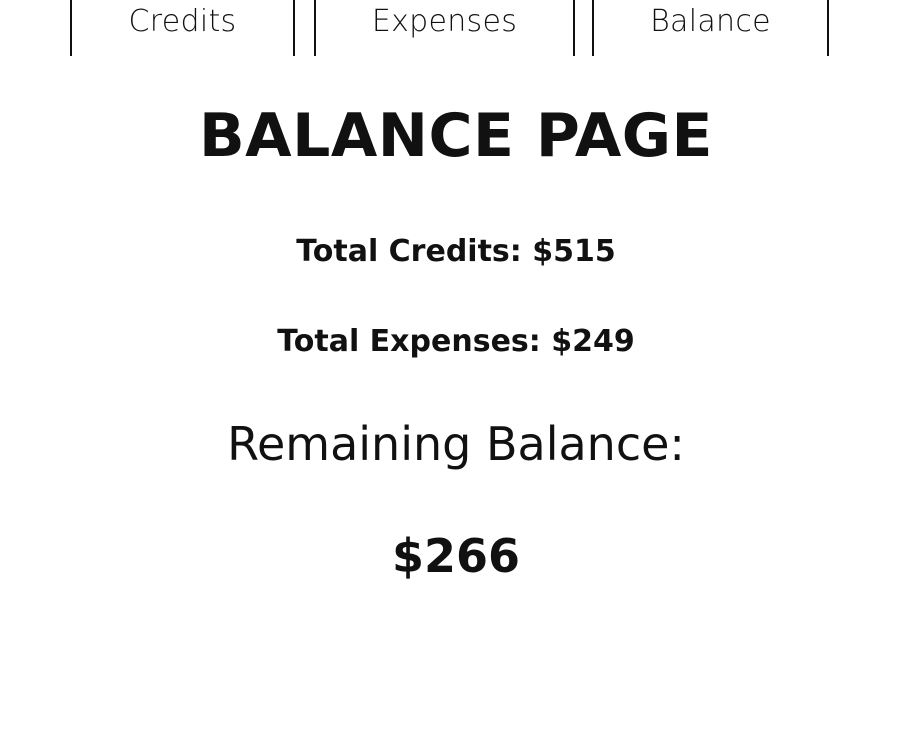 The height and width of the screenshot is (730, 912). I want to click on tab-expenses: Expenses, so click(444, 28).